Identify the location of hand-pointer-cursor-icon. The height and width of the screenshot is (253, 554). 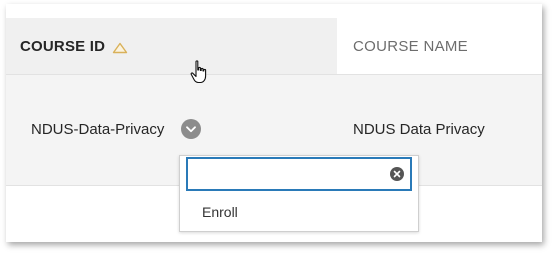
(198, 72).